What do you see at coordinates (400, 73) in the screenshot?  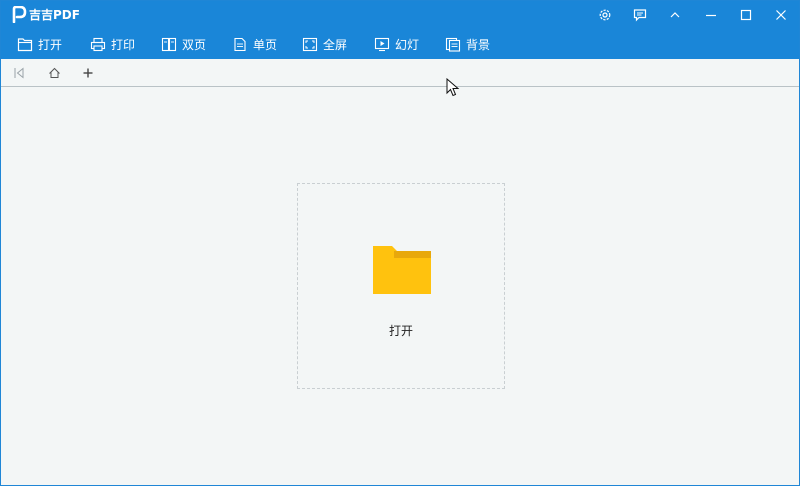 I see `tab-bar` at bounding box center [400, 73].